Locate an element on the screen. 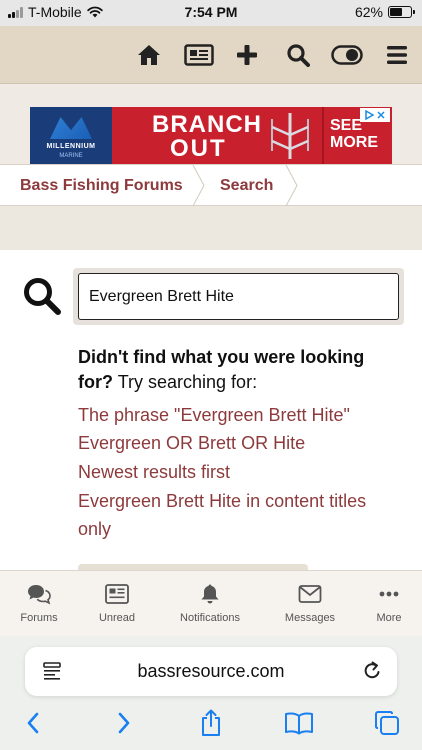 The width and height of the screenshot is (422, 750). breadcrumb-item-search: Search is located at coordinates (246, 186).